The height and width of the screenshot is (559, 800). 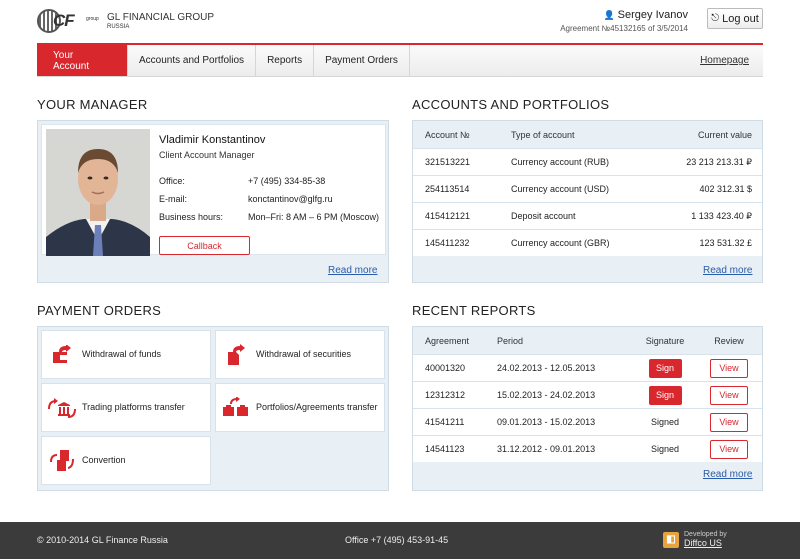 What do you see at coordinates (546, 368) in the screenshot?
I see `report-period: 24.02.2013 - 12.05.2013` at bounding box center [546, 368].